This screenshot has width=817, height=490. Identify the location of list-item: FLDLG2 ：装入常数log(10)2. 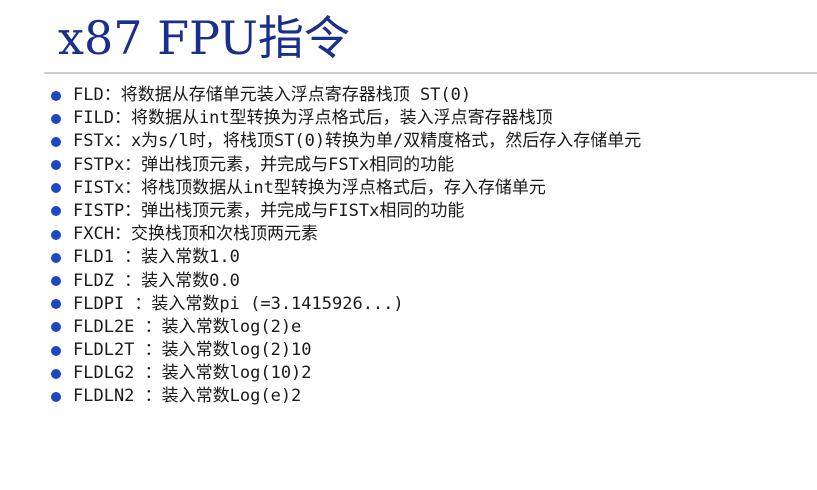
(344, 373).